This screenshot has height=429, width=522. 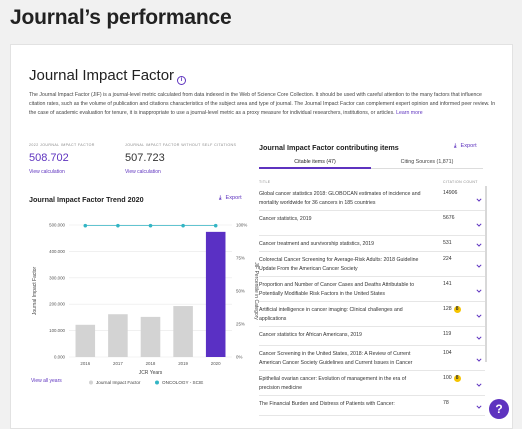 What do you see at coordinates (240, 258) in the screenshot?
I see `y2-tick-label: 75%` at bounding box center [240, 258].